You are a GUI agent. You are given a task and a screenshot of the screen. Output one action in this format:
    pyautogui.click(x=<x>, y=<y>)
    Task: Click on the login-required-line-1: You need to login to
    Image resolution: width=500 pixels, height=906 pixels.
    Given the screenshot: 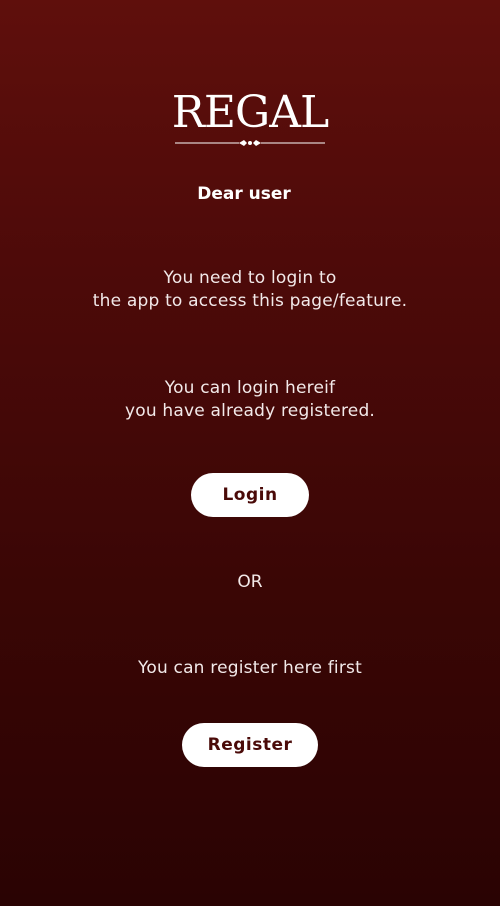 What is the action you would take?
    pyautogui.click(x=250, y=278)
    